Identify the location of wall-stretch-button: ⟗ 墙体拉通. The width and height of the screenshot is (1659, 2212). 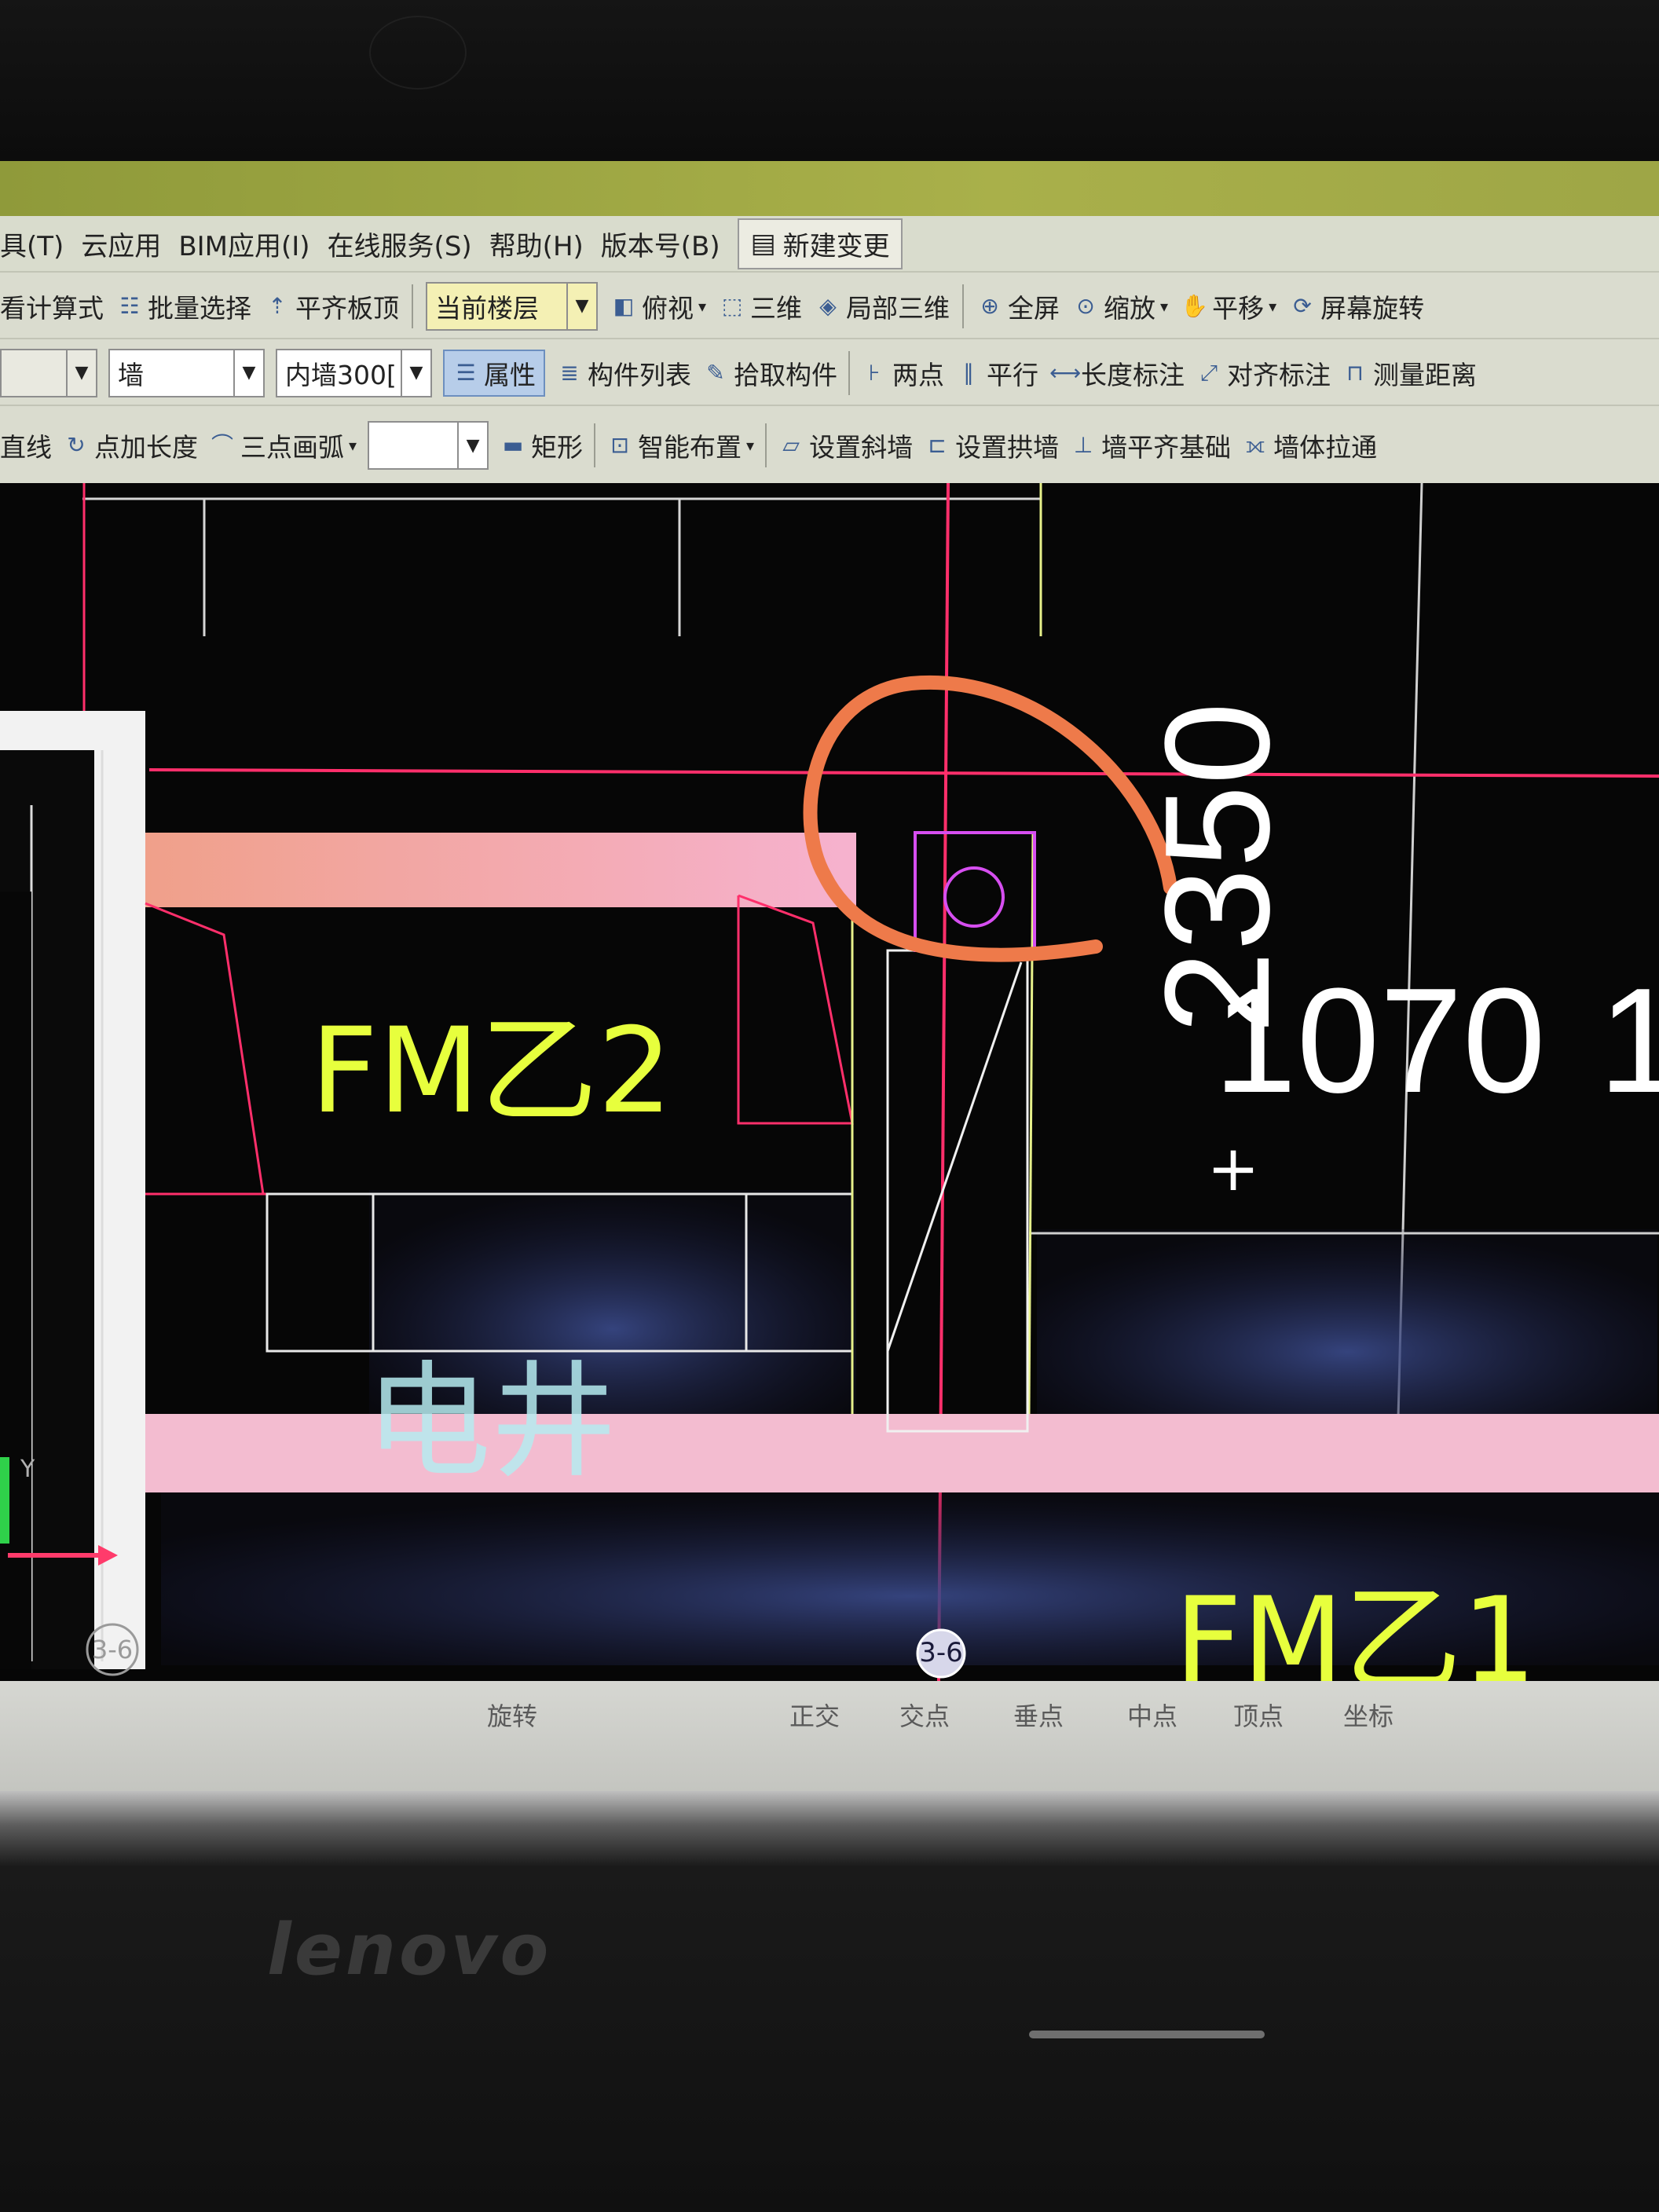
(1309, 445).